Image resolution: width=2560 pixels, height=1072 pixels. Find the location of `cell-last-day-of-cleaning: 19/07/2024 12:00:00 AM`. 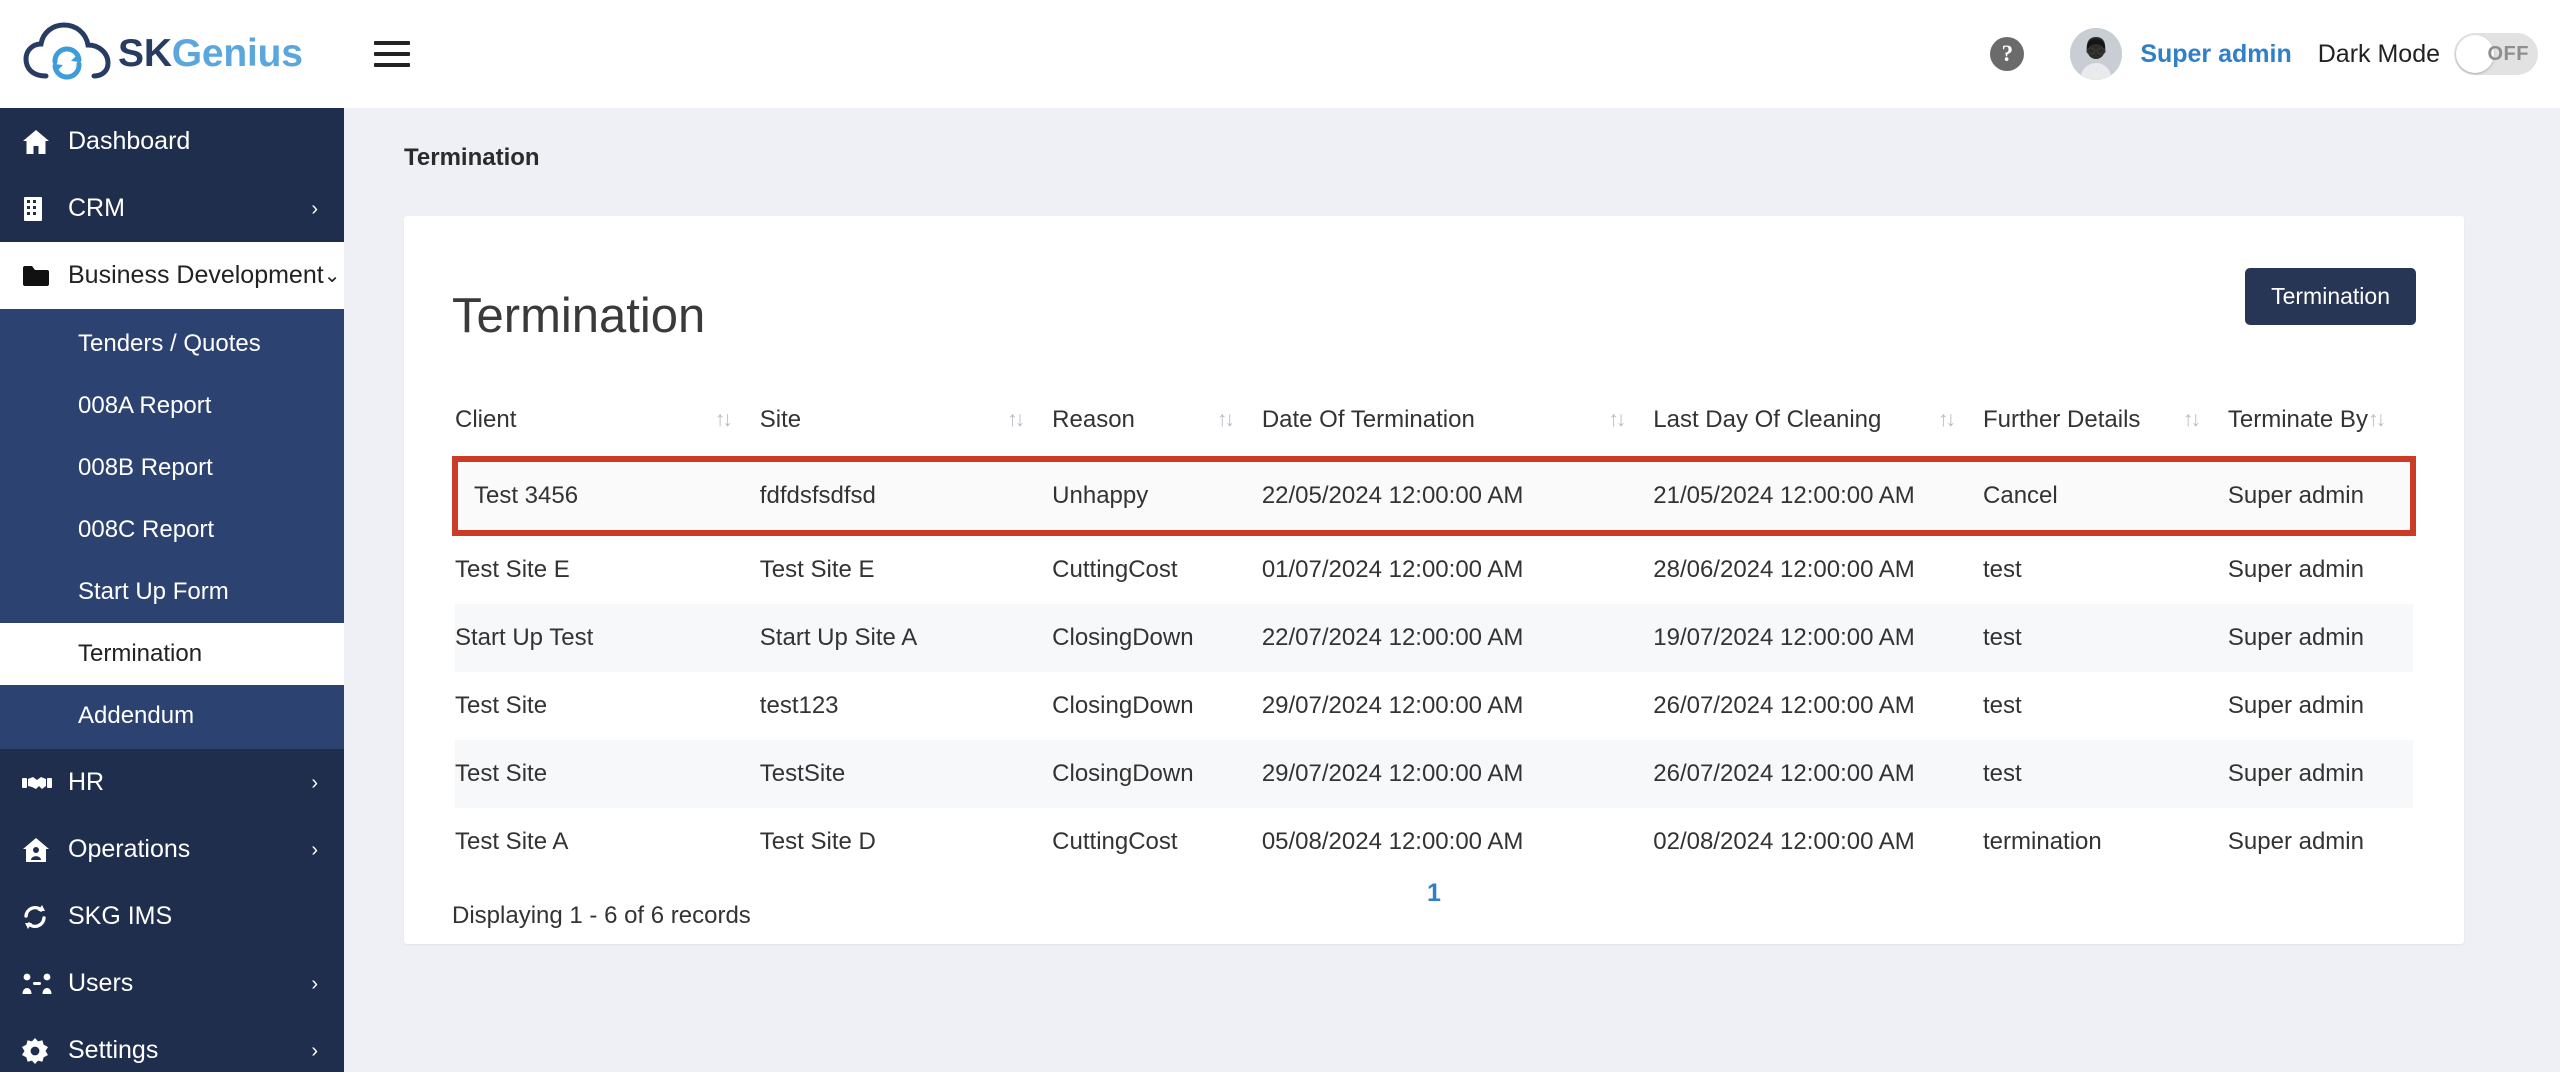

cell-last-day-of-cleaning: 19/07/2024 12:00:00 AM is located at coordinates (1818, 637).